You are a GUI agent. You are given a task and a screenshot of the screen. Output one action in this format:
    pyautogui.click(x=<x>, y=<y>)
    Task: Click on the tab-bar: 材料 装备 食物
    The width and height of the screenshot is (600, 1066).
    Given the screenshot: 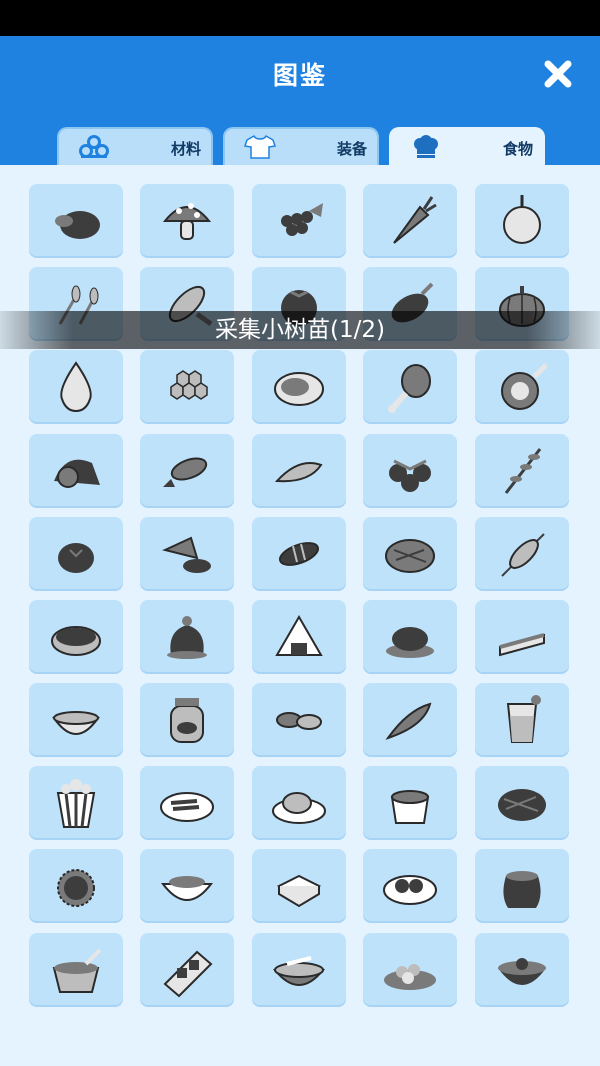 What is the action you would take?
    pyautogui.click(x=300, y=146)
    